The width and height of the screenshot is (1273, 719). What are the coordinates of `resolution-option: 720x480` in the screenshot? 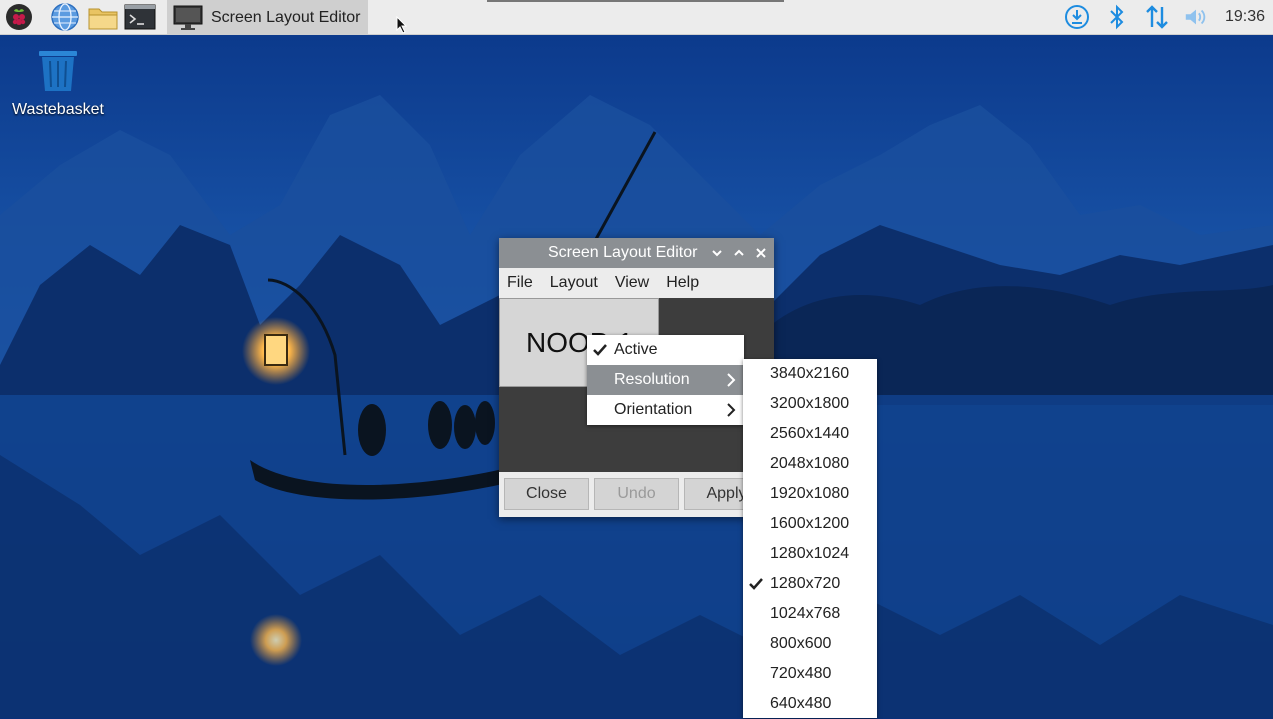 It's located at (810, 674).